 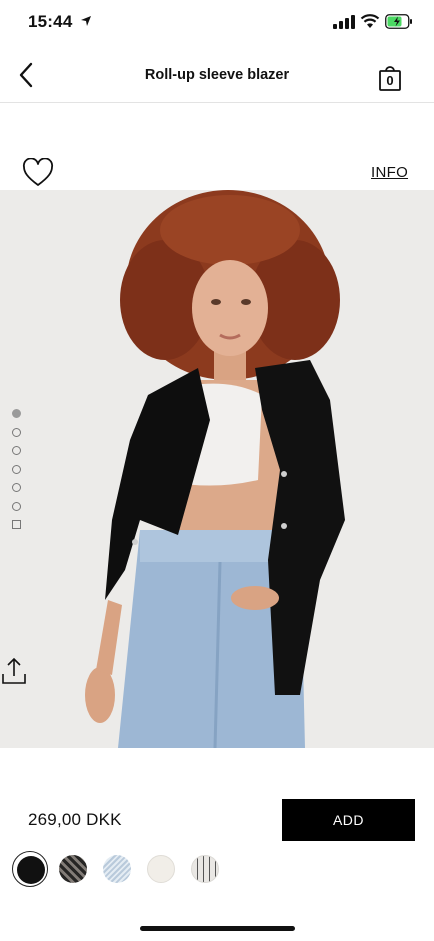 I want to click on swatch-black, so click(x=30, y=869).